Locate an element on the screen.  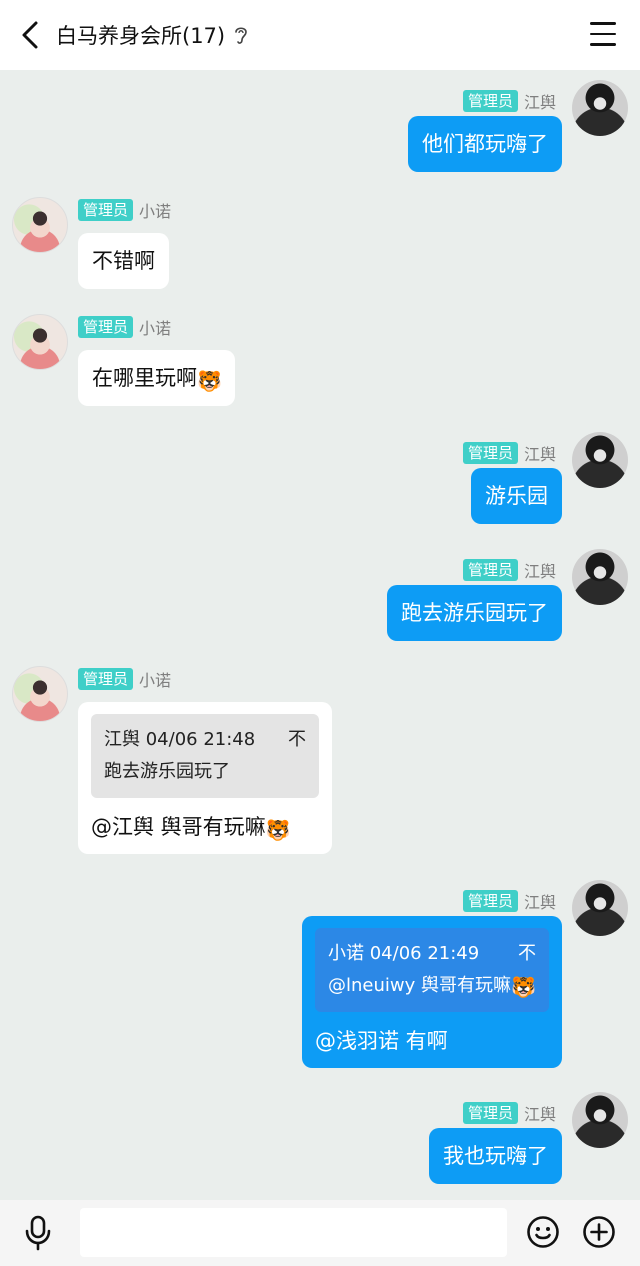
message-text: @浅羽诺 有啊 is located at coordinates (381, 1041).